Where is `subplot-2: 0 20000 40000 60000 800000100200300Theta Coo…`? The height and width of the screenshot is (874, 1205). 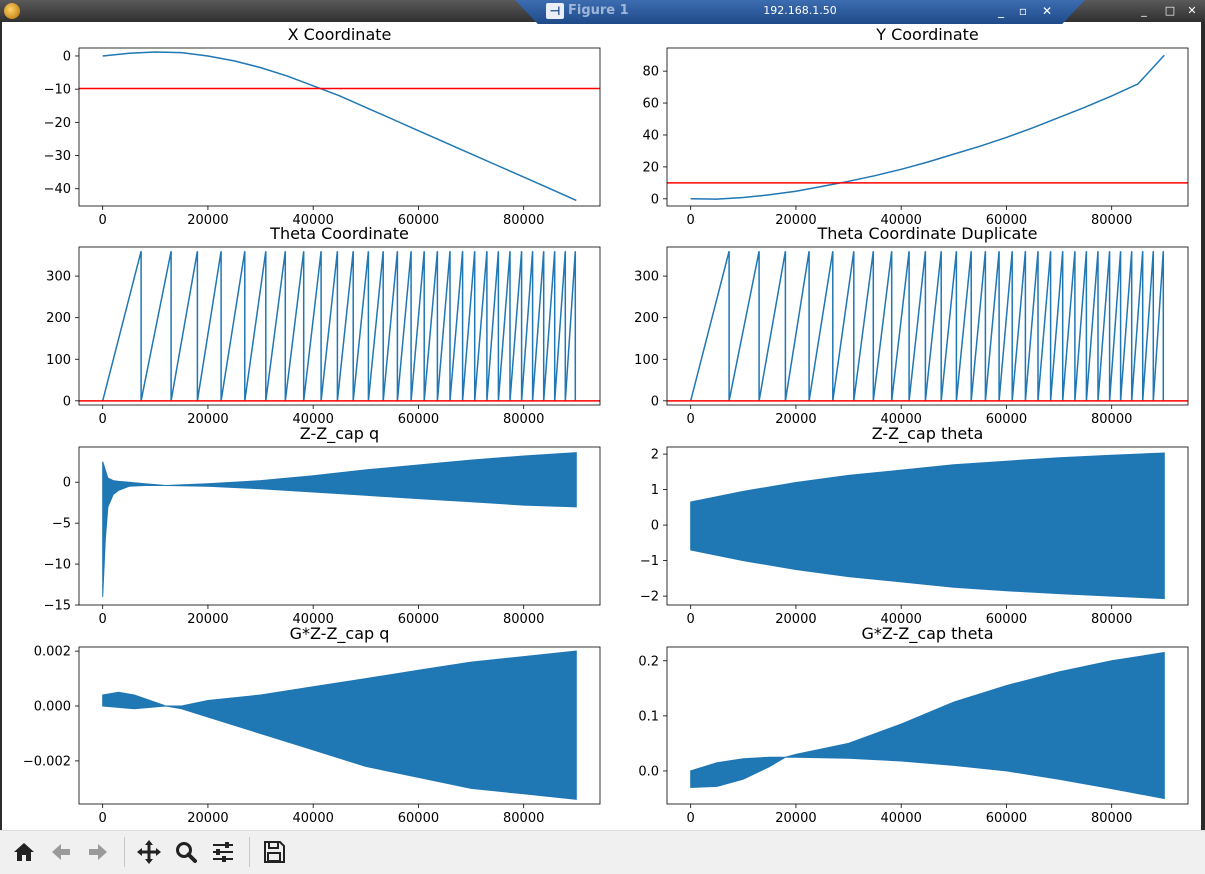
subplot-2: 0 20000 40000 60000 800000100200300Theta Coo… is located at coordinates (323, 325).